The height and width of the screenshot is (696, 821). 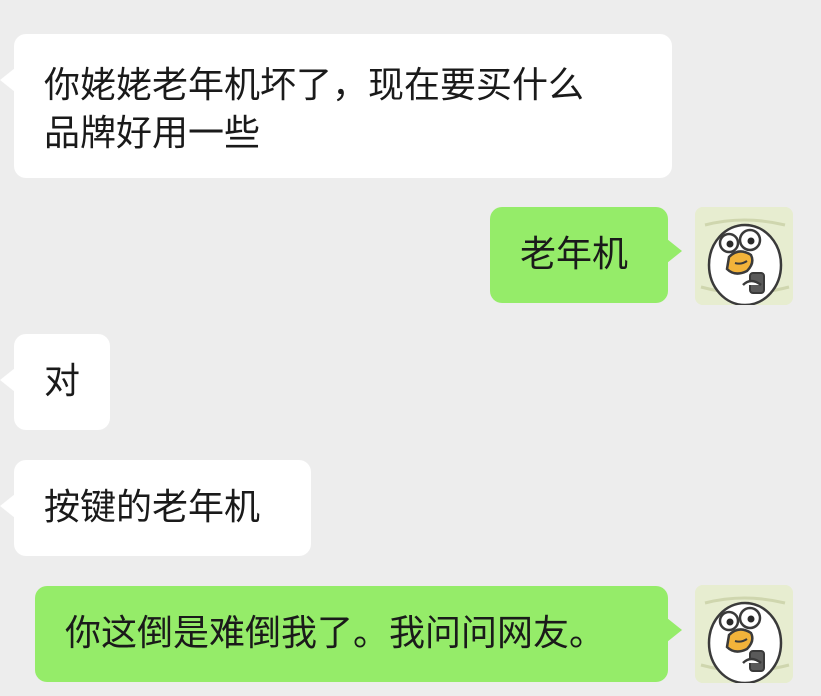 I want to click on message-text: 品牌好用一些, so click(x=152, y=133).